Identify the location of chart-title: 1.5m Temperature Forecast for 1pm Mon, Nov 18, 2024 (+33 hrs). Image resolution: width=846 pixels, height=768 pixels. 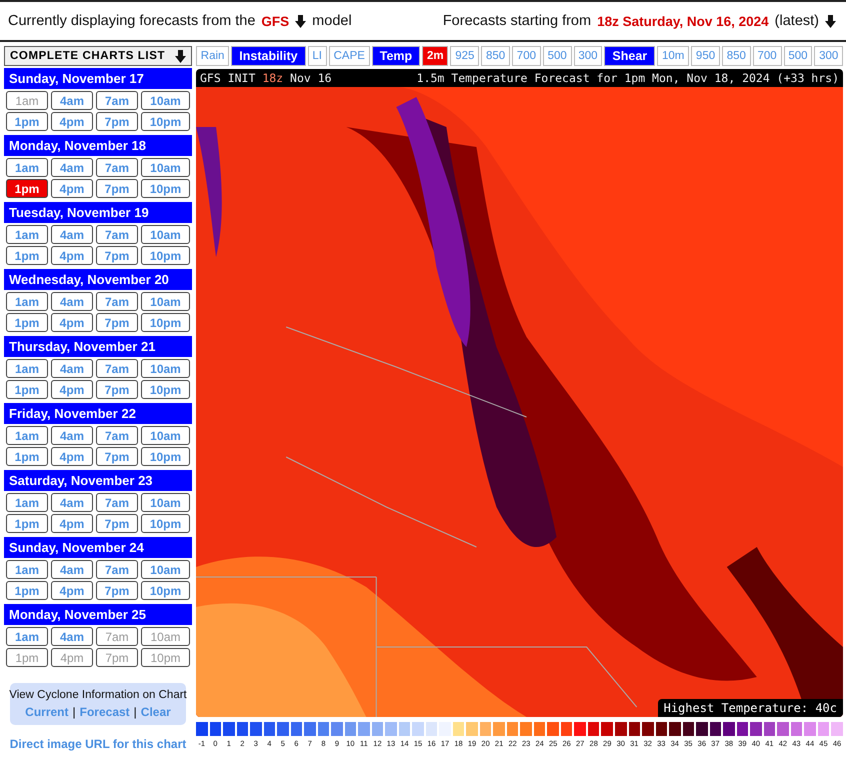
(627, 78).